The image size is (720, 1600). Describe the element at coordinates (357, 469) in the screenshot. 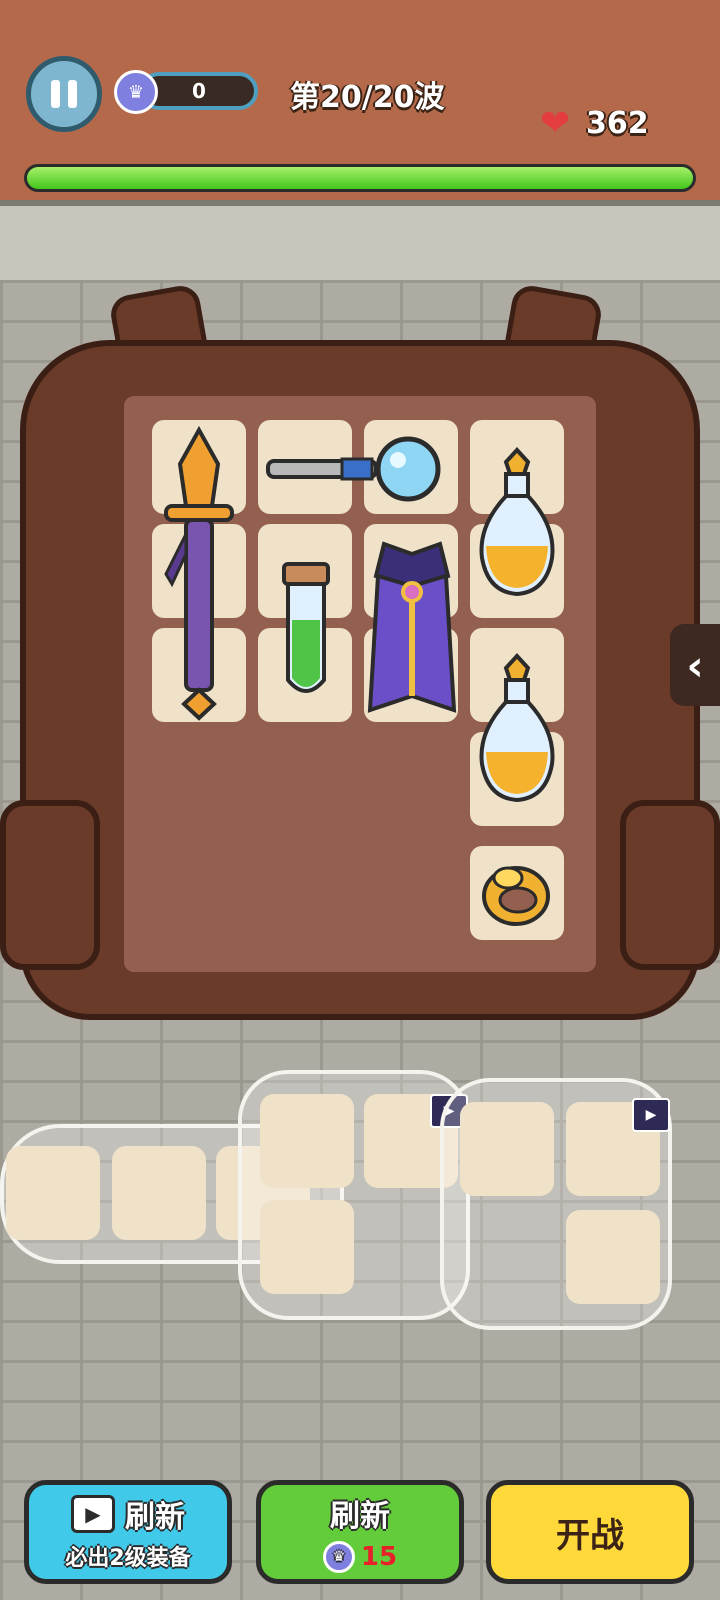

I see `magnifying-glass-icon` at that location.